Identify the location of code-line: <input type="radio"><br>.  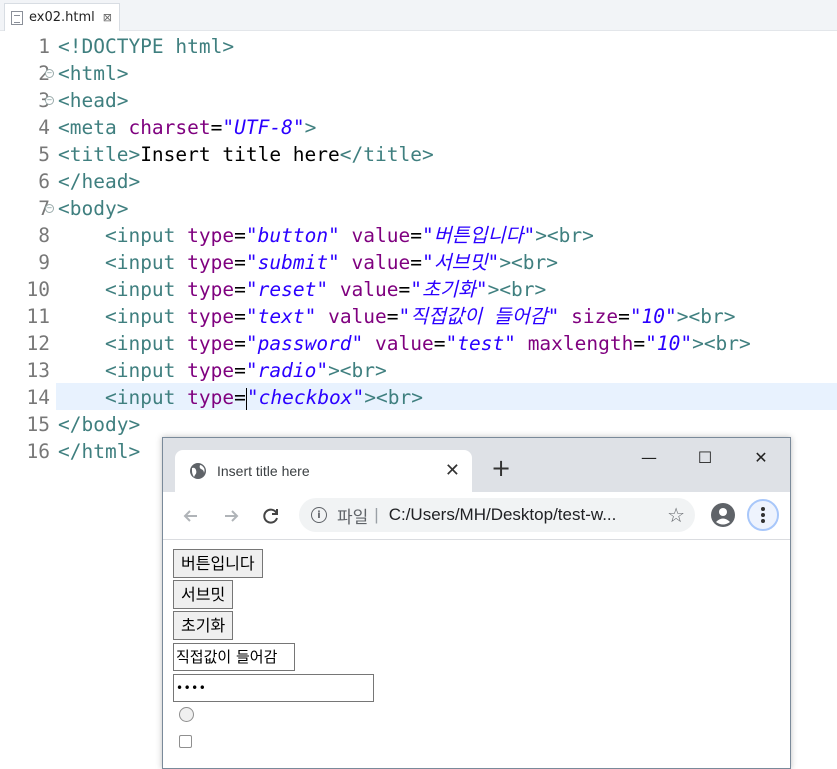
(222, 370).